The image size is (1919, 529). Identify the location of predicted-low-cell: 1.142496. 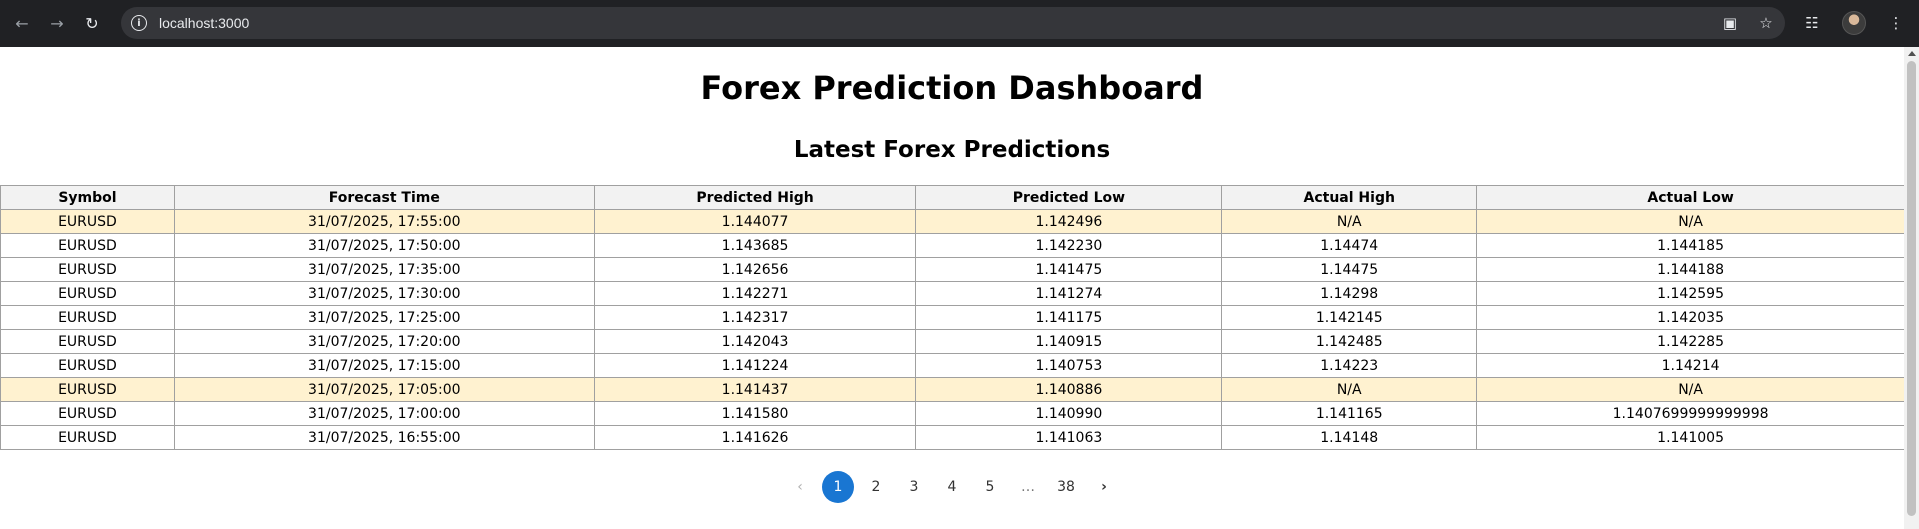
(1069, 221).